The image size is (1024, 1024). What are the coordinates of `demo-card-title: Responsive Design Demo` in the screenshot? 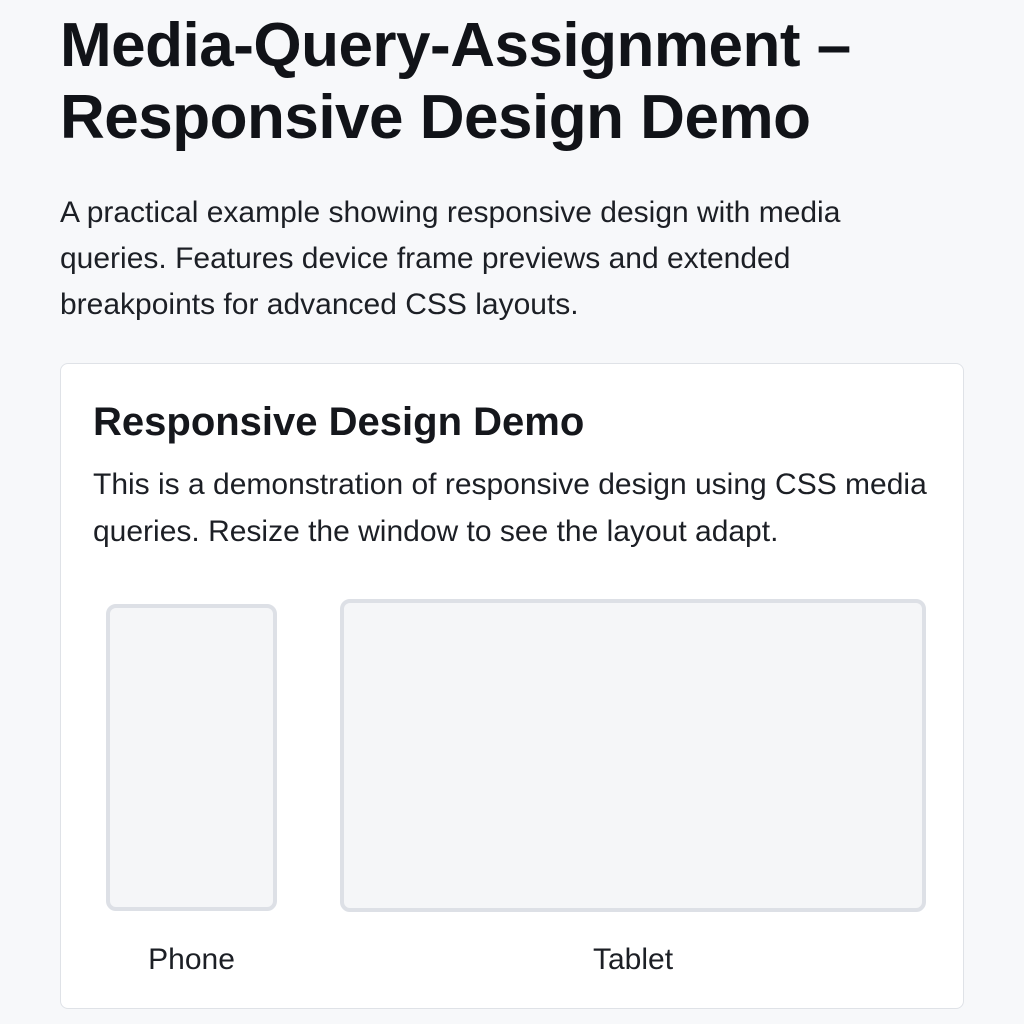 It's located at (339, 422).